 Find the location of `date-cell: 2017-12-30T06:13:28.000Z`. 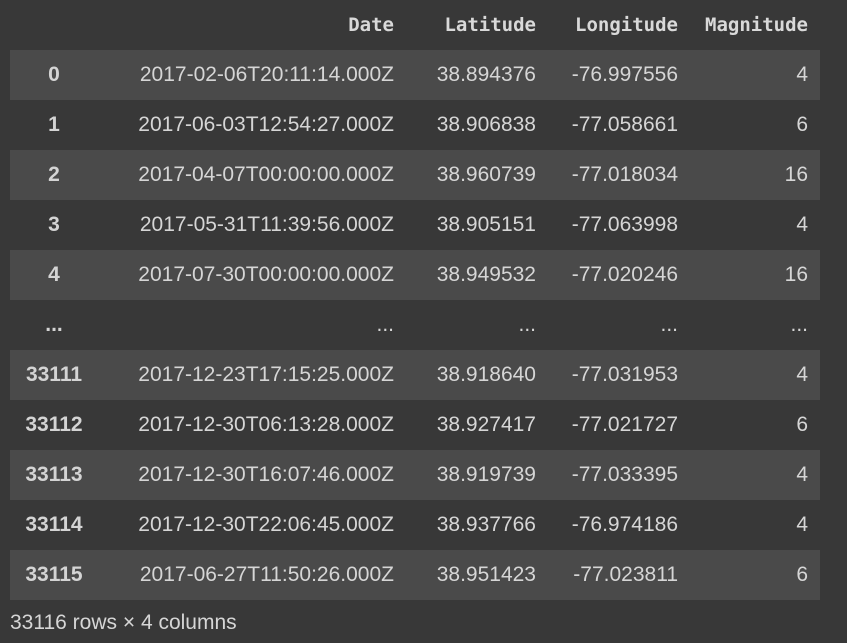

date-cell: 2017-12-30T06:13:28.000Z is located at coordinates (266, 424).